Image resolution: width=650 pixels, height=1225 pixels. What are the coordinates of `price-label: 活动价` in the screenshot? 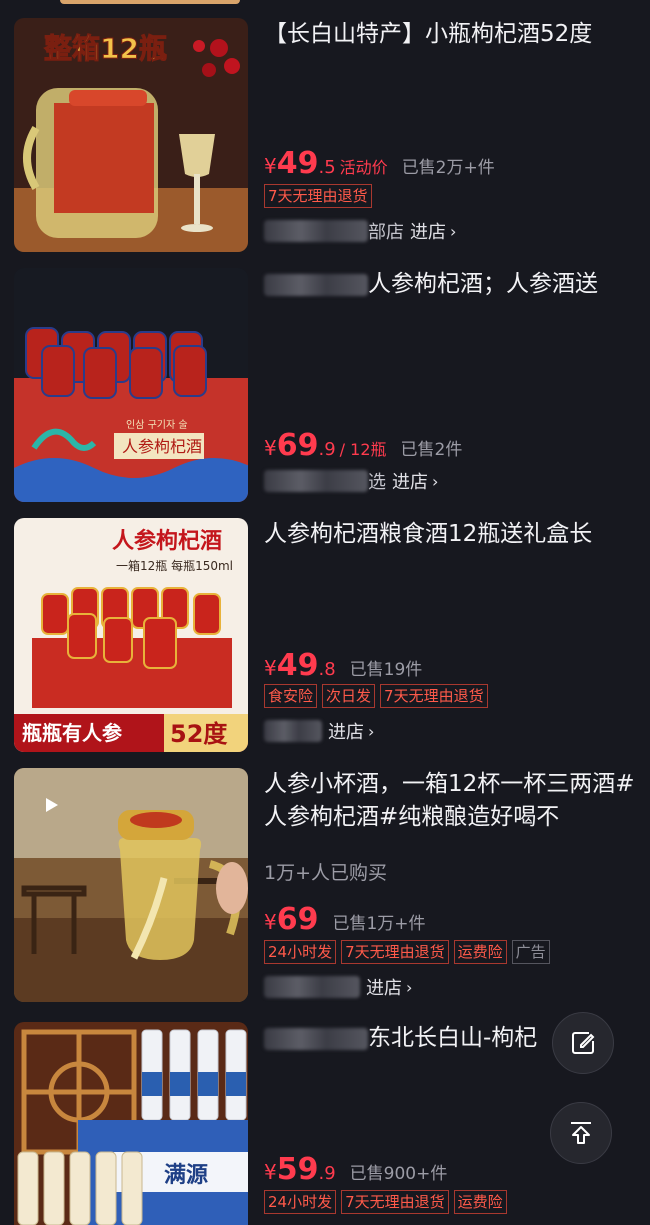 It's located at (363, 167).